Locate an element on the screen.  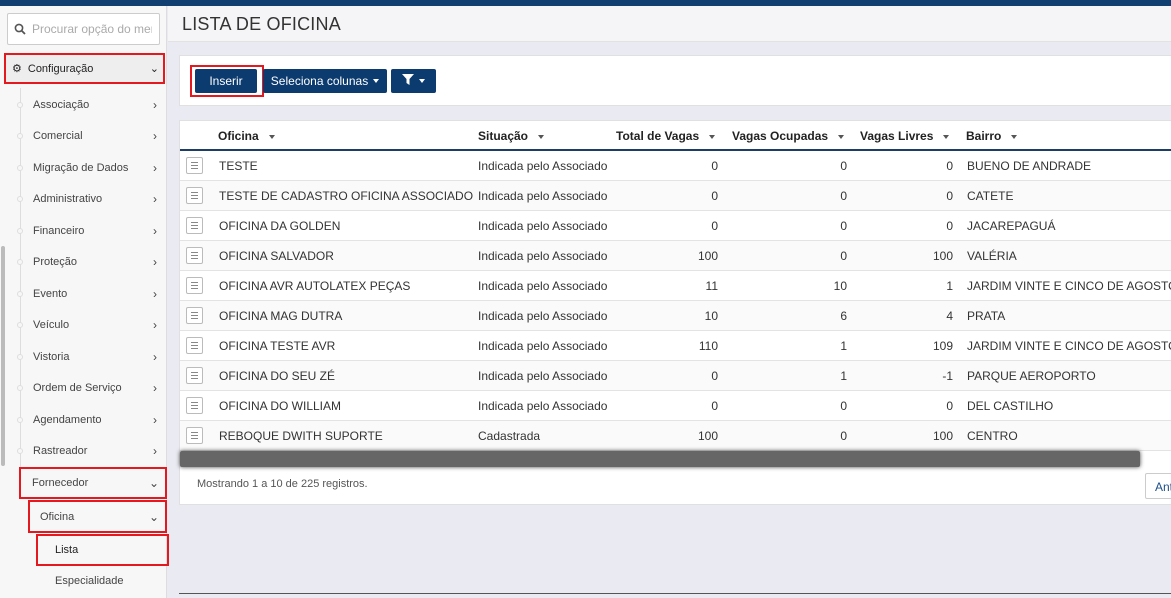
menu-search is located at coordinates (83, 29).